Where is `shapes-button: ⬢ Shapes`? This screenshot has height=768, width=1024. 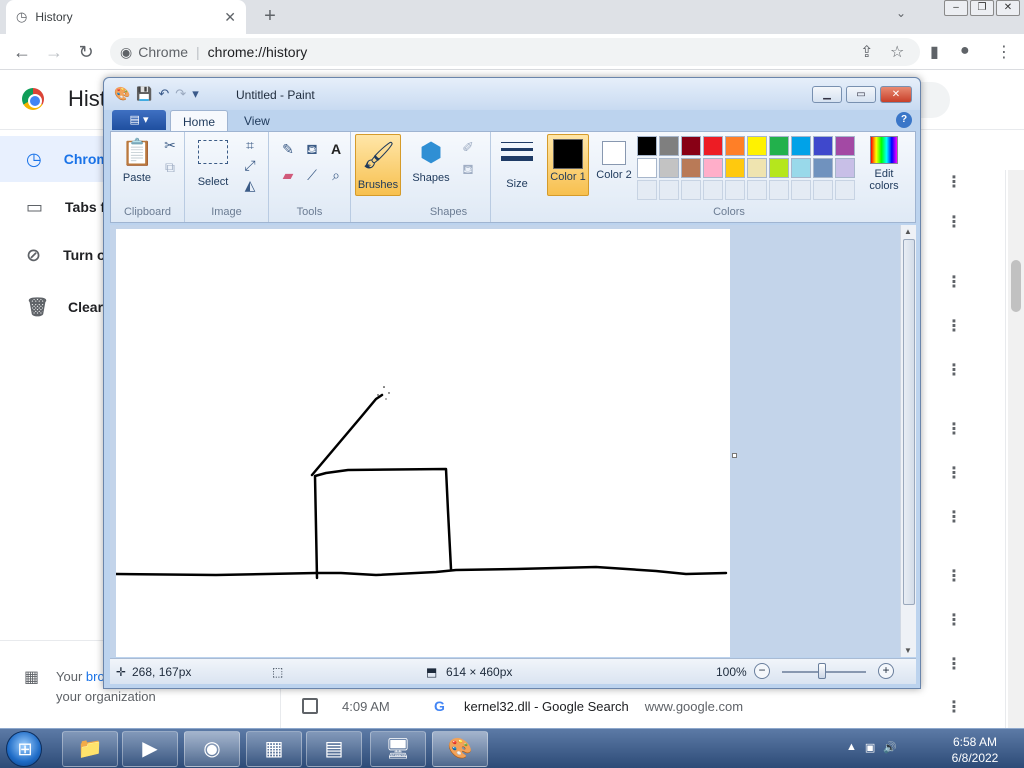
shapes-button: ⬢ Shapes is located at coordinates (431, 160).